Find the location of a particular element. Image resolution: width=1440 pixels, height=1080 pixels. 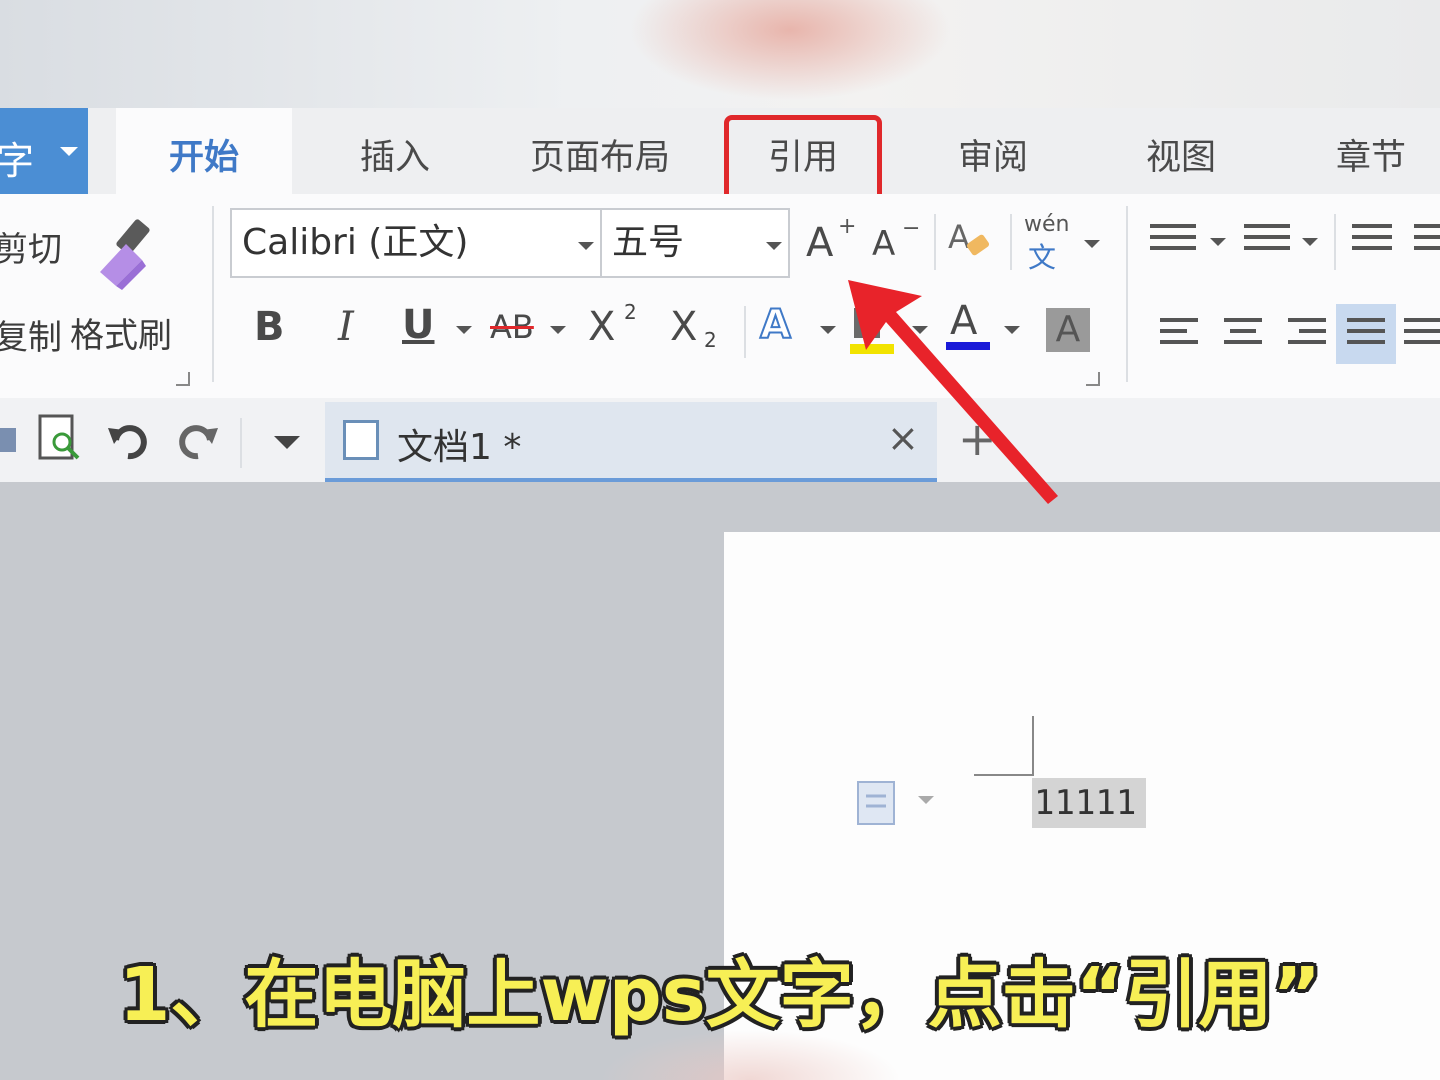

margin-corner-vertical is located at coordinates (1033, 746).